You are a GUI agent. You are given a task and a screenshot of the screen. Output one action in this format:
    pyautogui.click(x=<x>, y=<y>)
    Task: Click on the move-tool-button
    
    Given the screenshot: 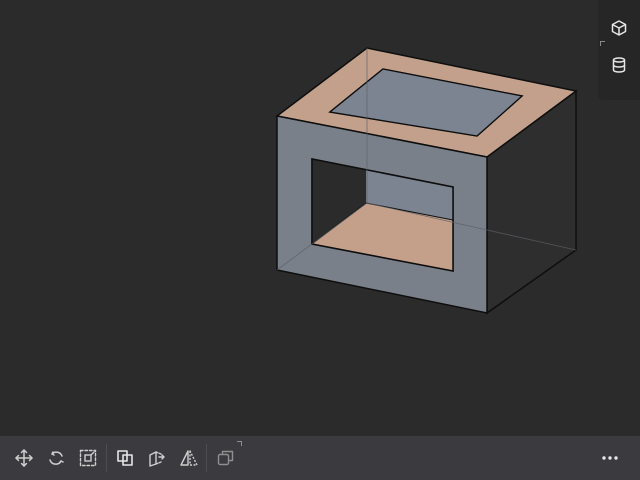 What is the action you would take?
    pyautogui.click(x=24, y=458)
    